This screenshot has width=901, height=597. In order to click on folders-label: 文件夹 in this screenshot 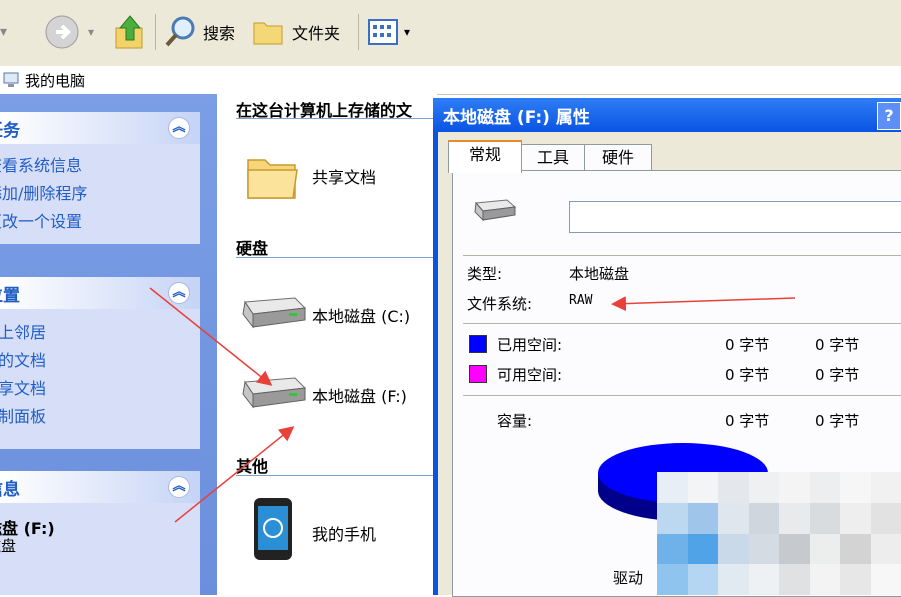, I will do `click(316, 33)`.